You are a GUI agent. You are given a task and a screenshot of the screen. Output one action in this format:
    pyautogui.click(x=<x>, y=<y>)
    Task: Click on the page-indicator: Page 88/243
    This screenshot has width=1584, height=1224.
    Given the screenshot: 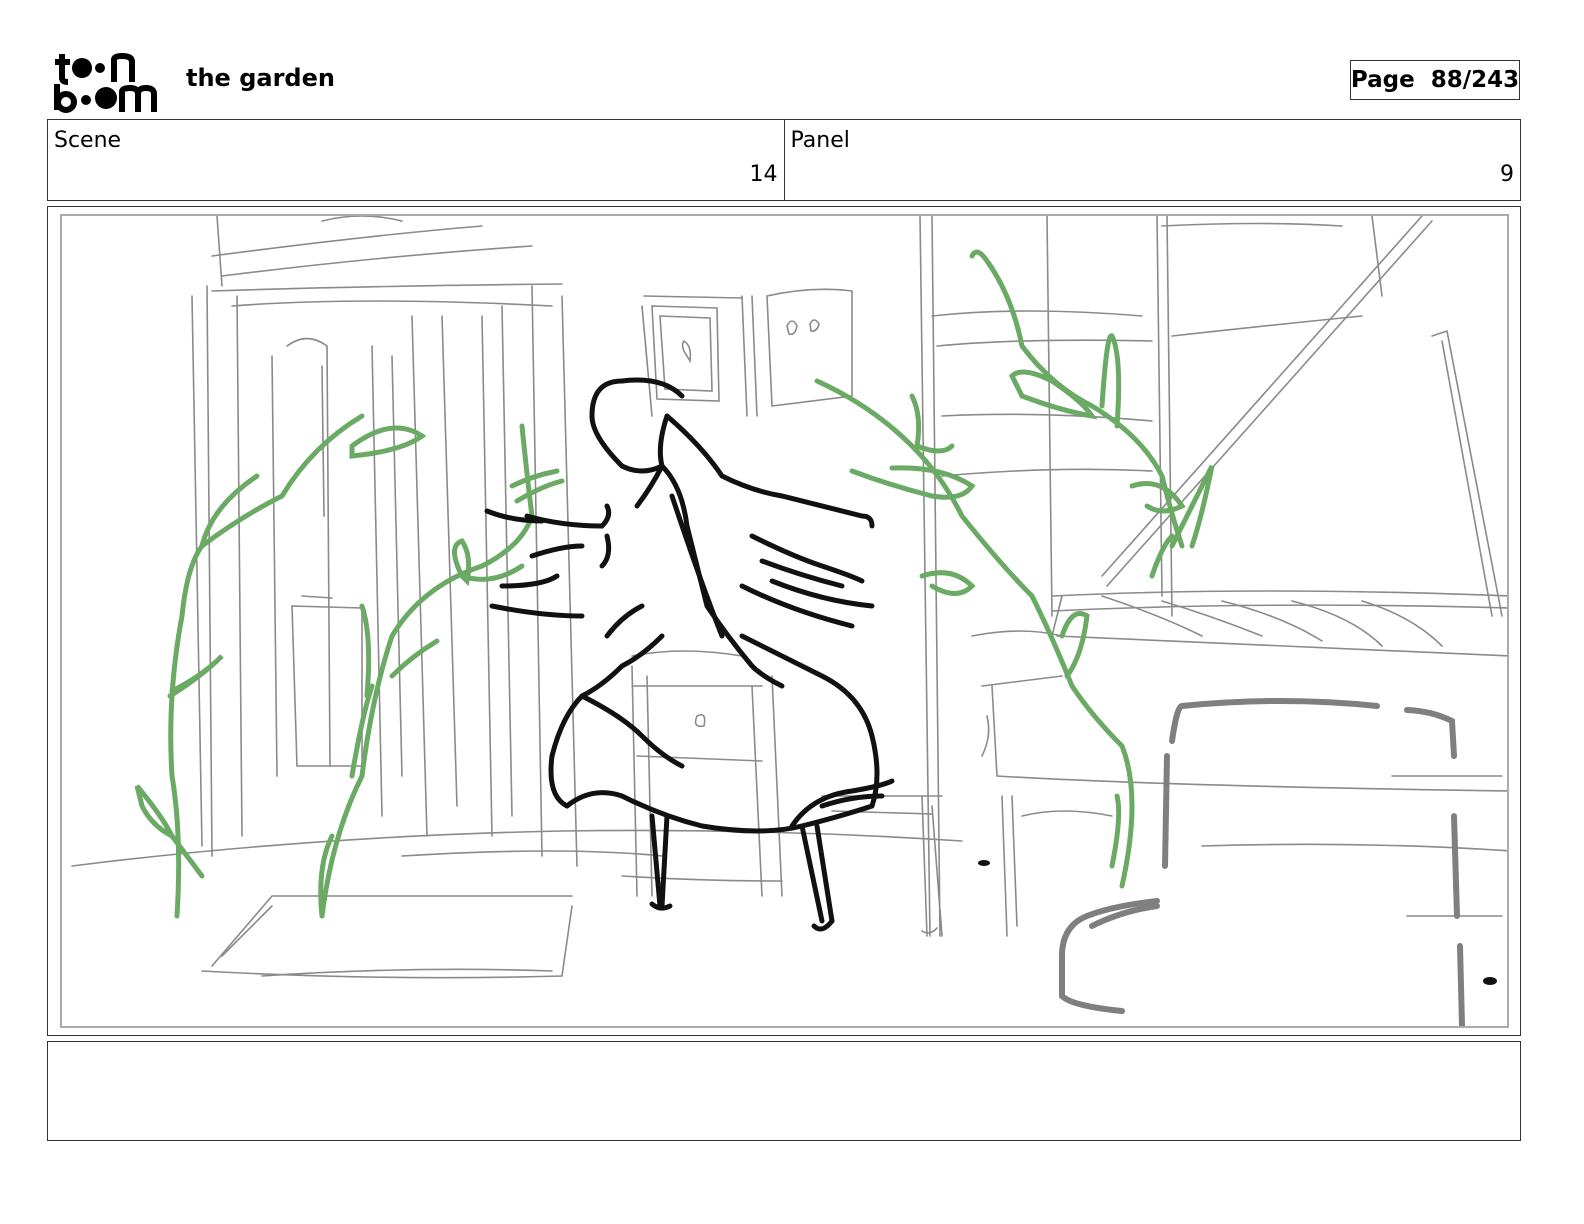 What is the action you would take?
    pyautogui.click(x=1435, y=80)
    